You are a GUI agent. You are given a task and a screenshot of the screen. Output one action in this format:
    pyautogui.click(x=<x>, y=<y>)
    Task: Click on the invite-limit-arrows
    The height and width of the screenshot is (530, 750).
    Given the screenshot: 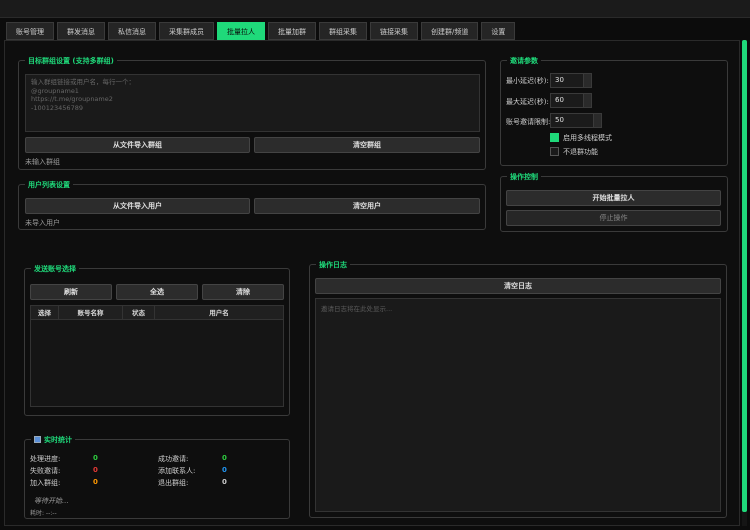 What is the action you would take?
    pyautogui.click(x=597, y=120)
    